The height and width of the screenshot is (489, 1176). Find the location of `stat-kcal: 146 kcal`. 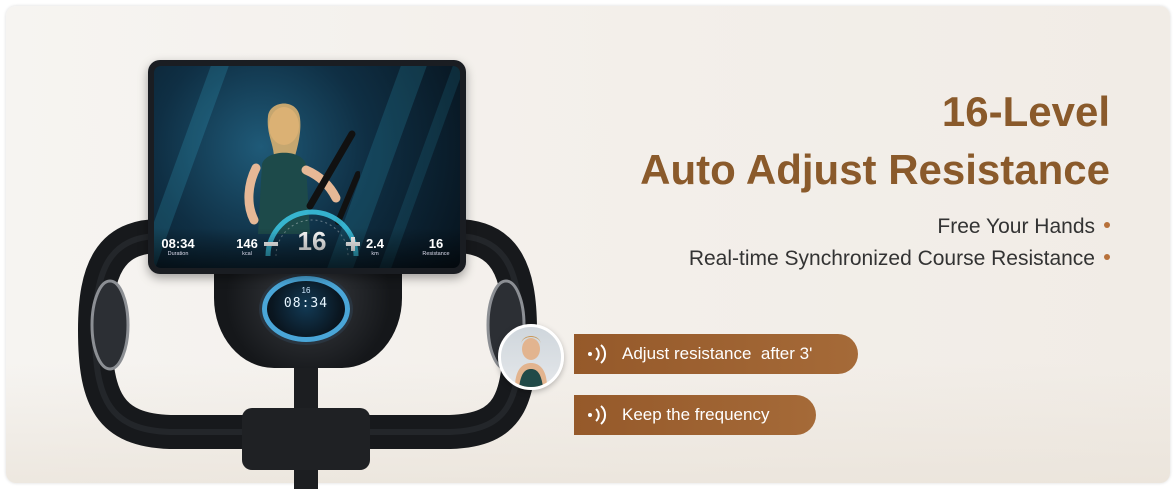

stat-kcal: 146 kcal is located at coordinates (247, 247).